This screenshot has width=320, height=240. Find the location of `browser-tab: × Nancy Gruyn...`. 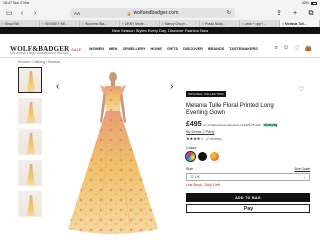

browser-tab: × Nancy Gruyn... is located at coordinates (180, 23).